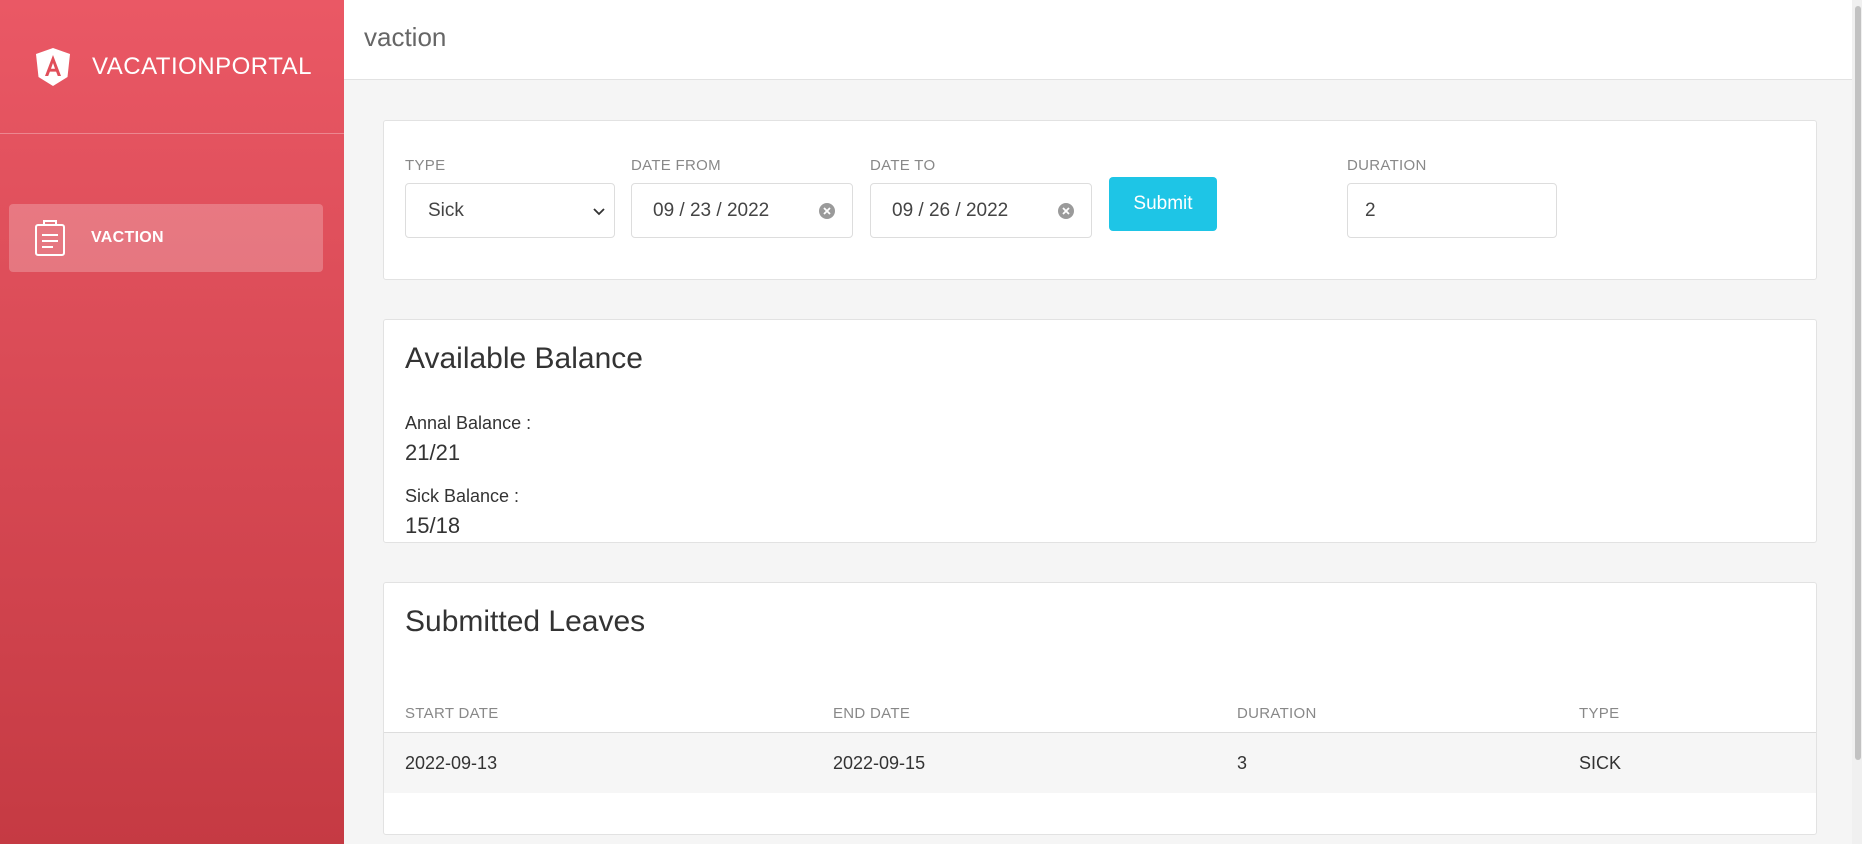 The height and width of the screenshot is (844, 1862). I want to click on date-to-value: 09 / 26 / 2022, so click(950, 210).